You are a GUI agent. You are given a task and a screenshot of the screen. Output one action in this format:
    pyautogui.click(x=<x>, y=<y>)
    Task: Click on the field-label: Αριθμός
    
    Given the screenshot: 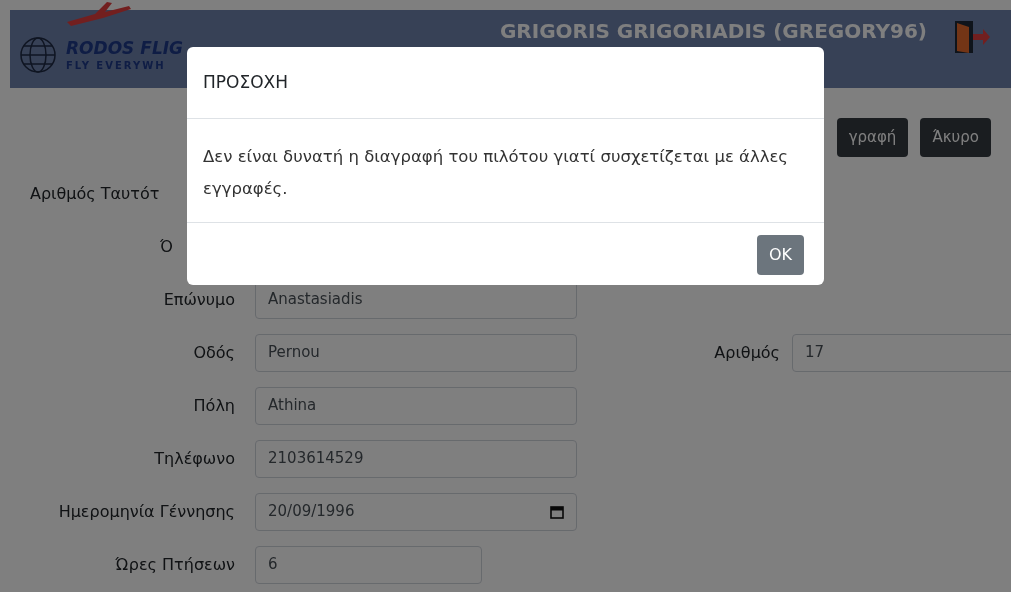 What is the action you would take?
    pyautogui.click(x=747, y=352)
    